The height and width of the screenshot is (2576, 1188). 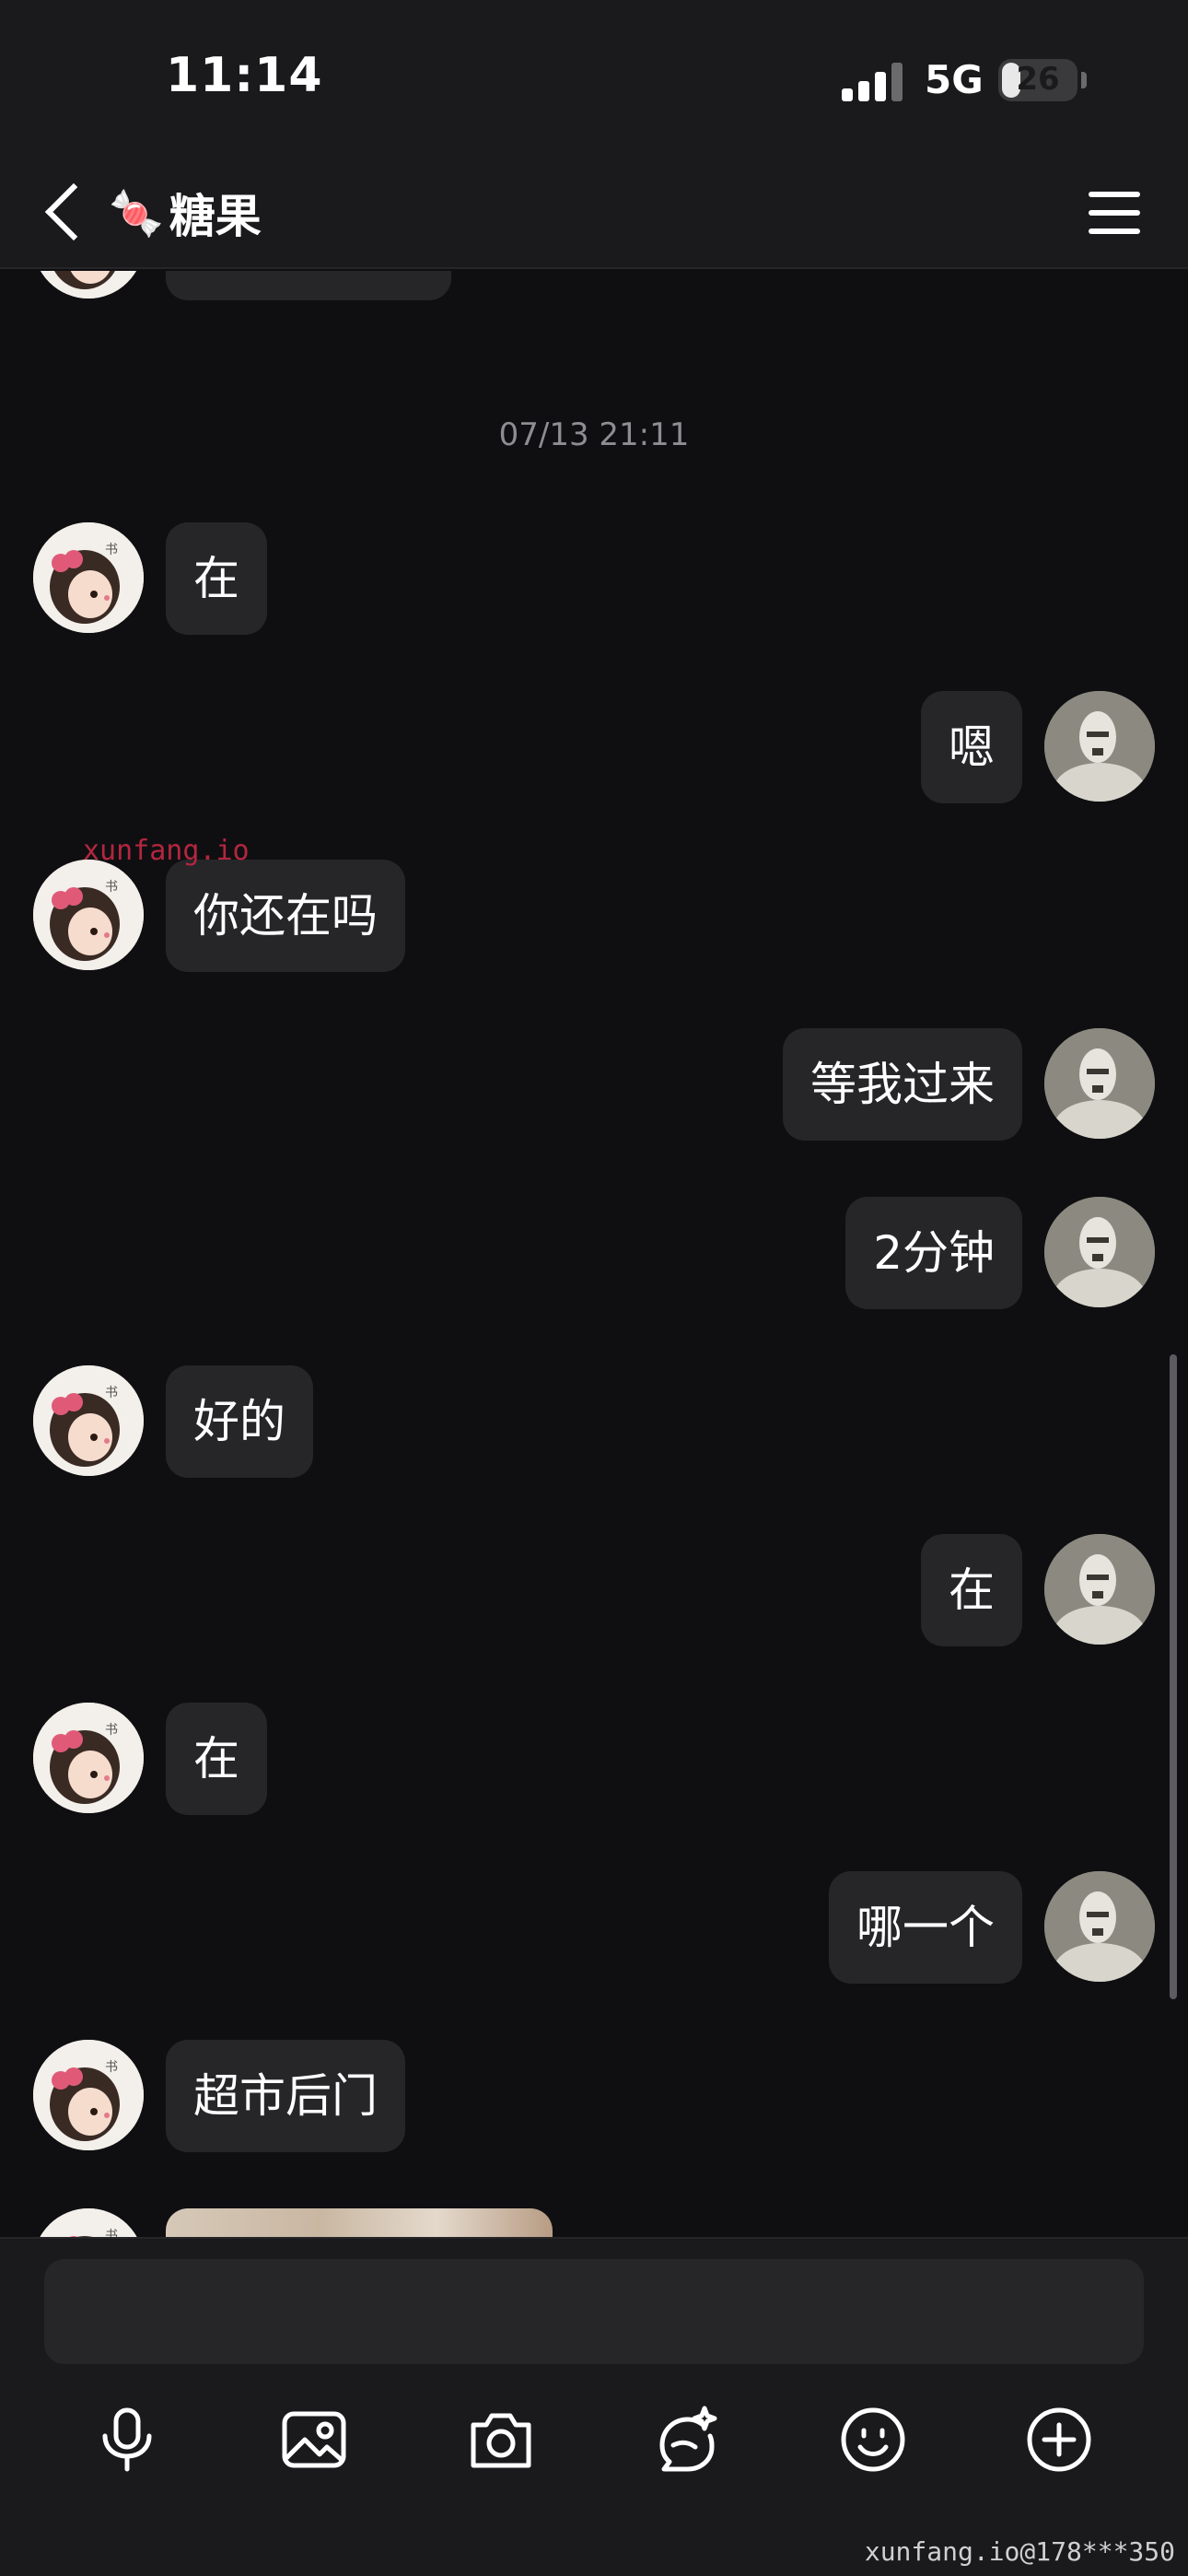 I want to click on emoji-icon, so click(x=873, y=2440).